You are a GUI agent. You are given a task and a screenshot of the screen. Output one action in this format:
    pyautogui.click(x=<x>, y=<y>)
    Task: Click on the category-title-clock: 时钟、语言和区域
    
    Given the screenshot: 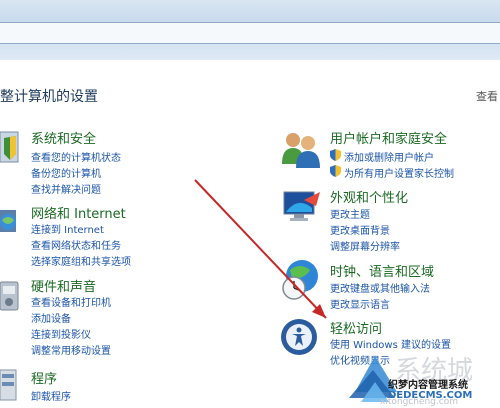 What is the action you would take?
    pyautogui.click(x=382, y=270)
    